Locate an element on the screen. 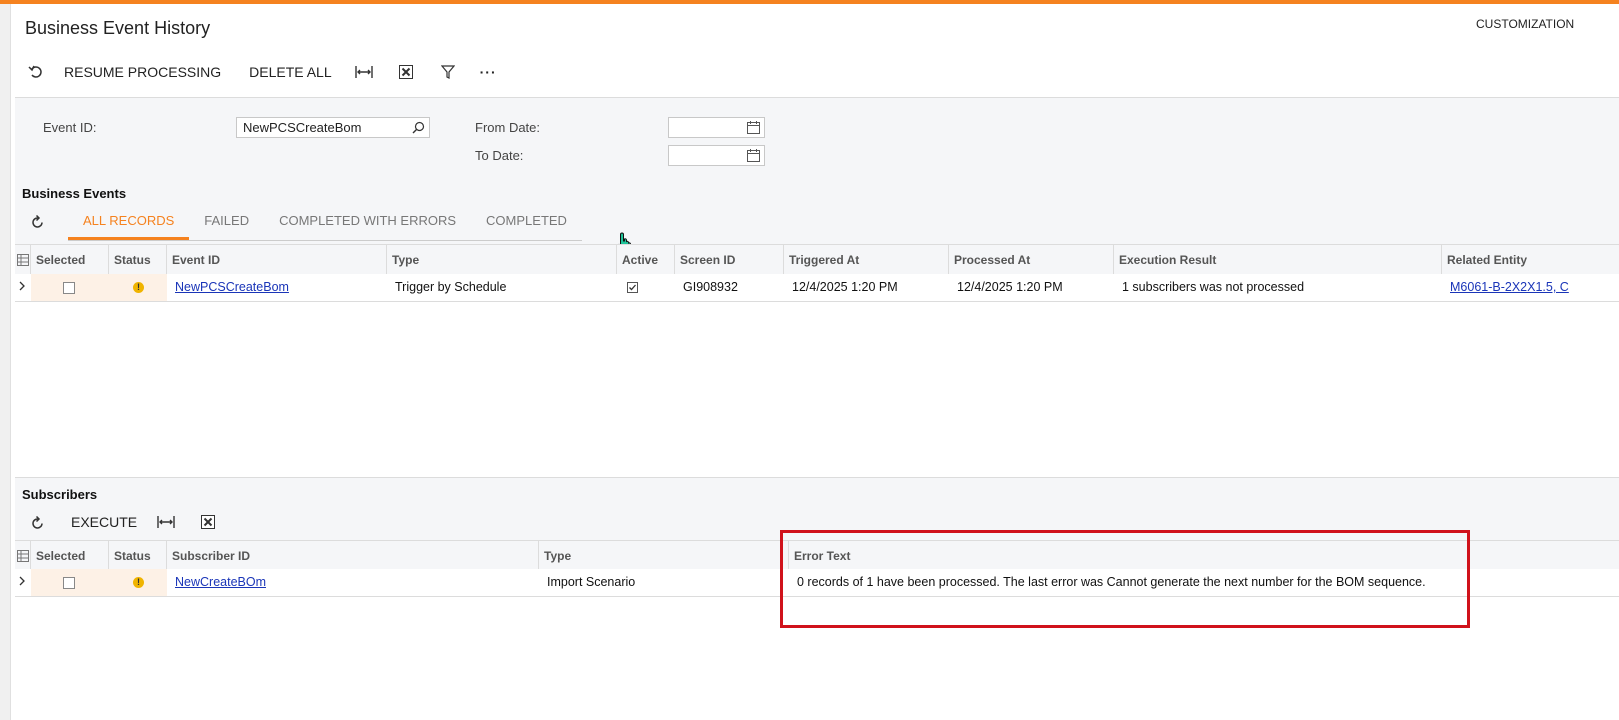  execution-result: 1 subscribers was not processed is located at coordinates (1213, 287).